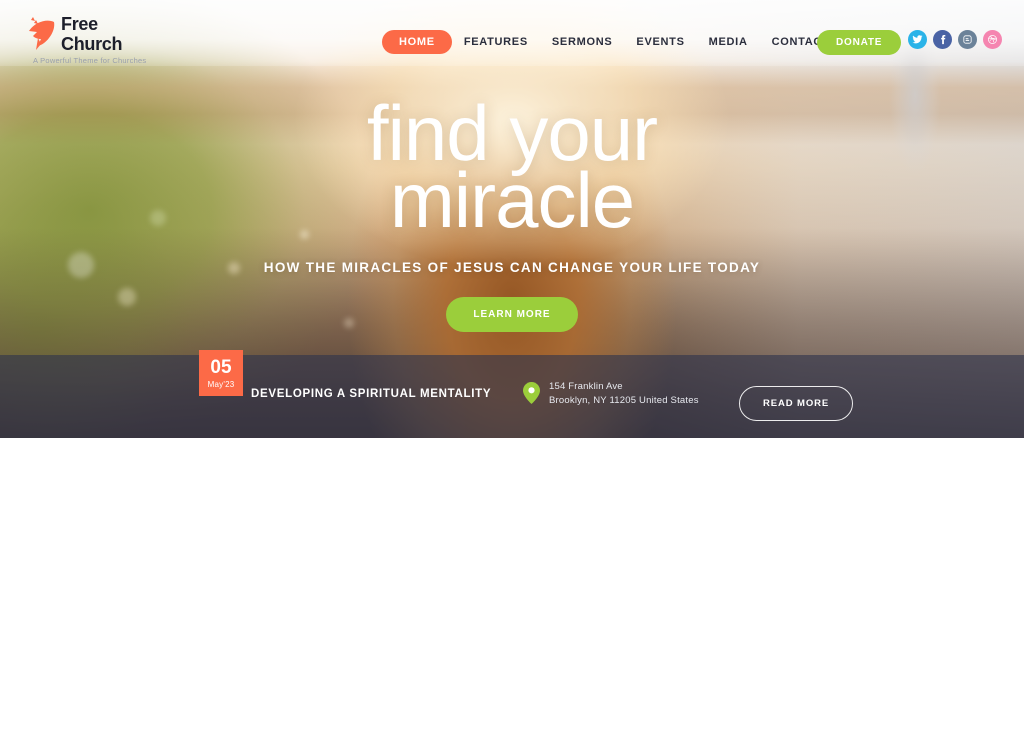  I want to click on read-more-button: READ MORE, so click(796, 403).